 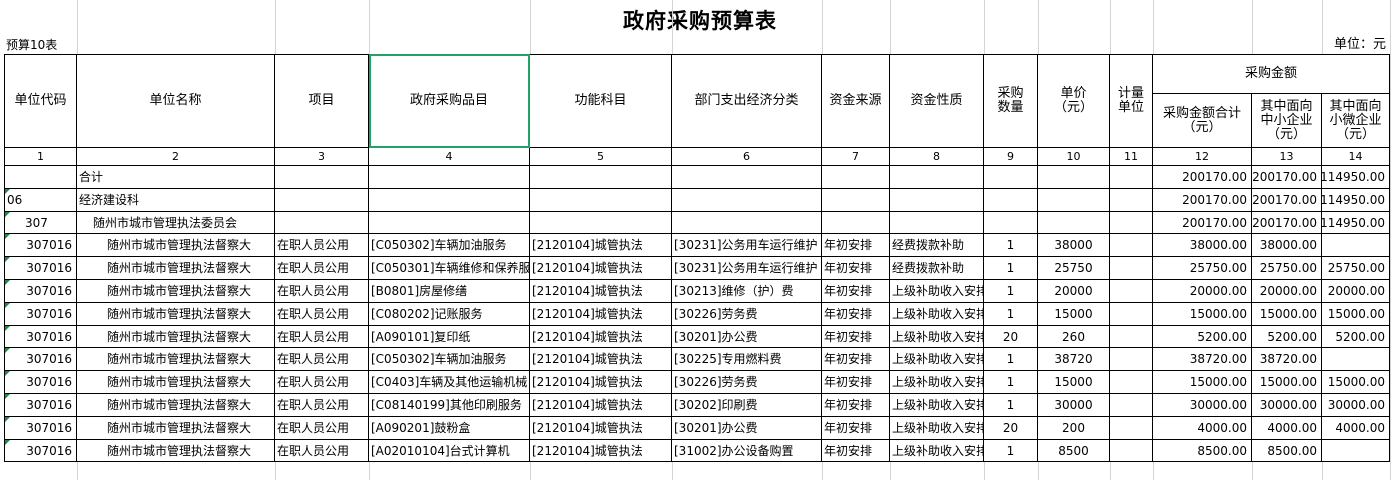 I want to click on column-number-13: 13, so click(x=1287, y=157).